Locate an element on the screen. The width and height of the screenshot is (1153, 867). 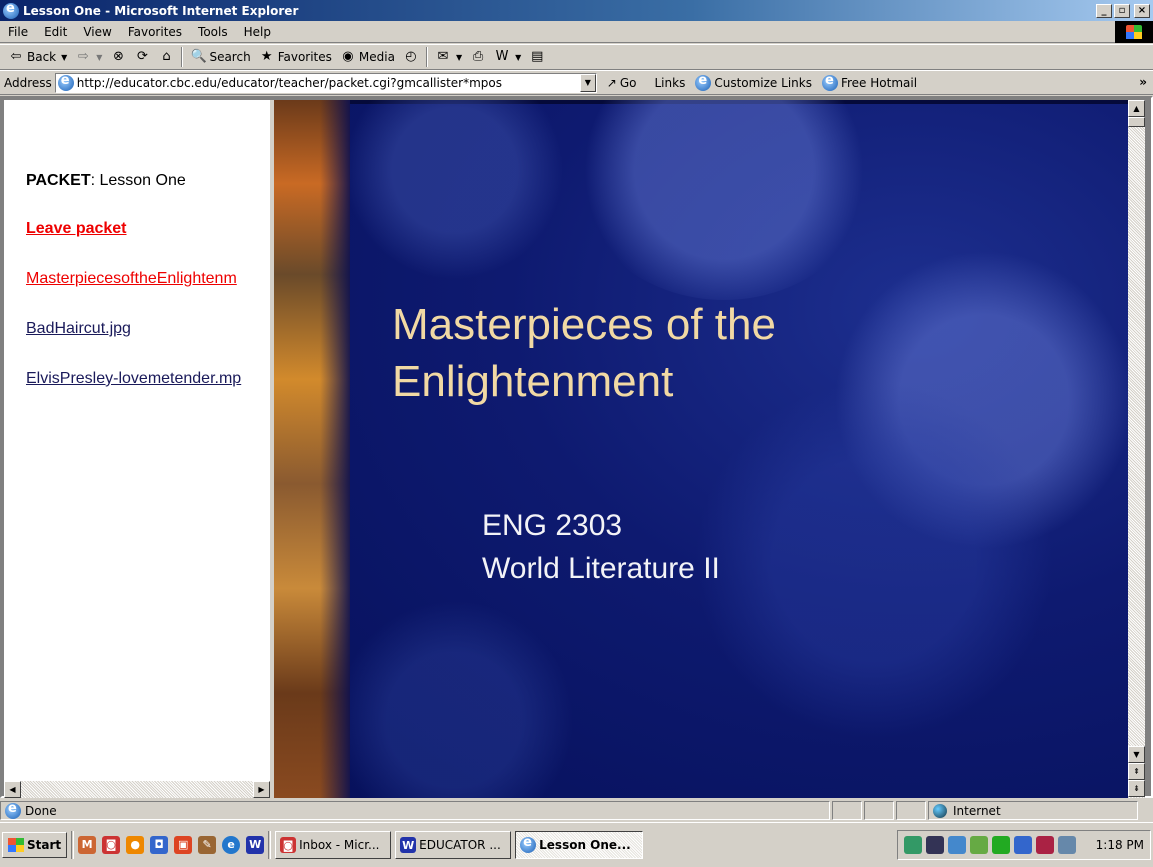
word-icon: W is located at coordinates (502, 56).